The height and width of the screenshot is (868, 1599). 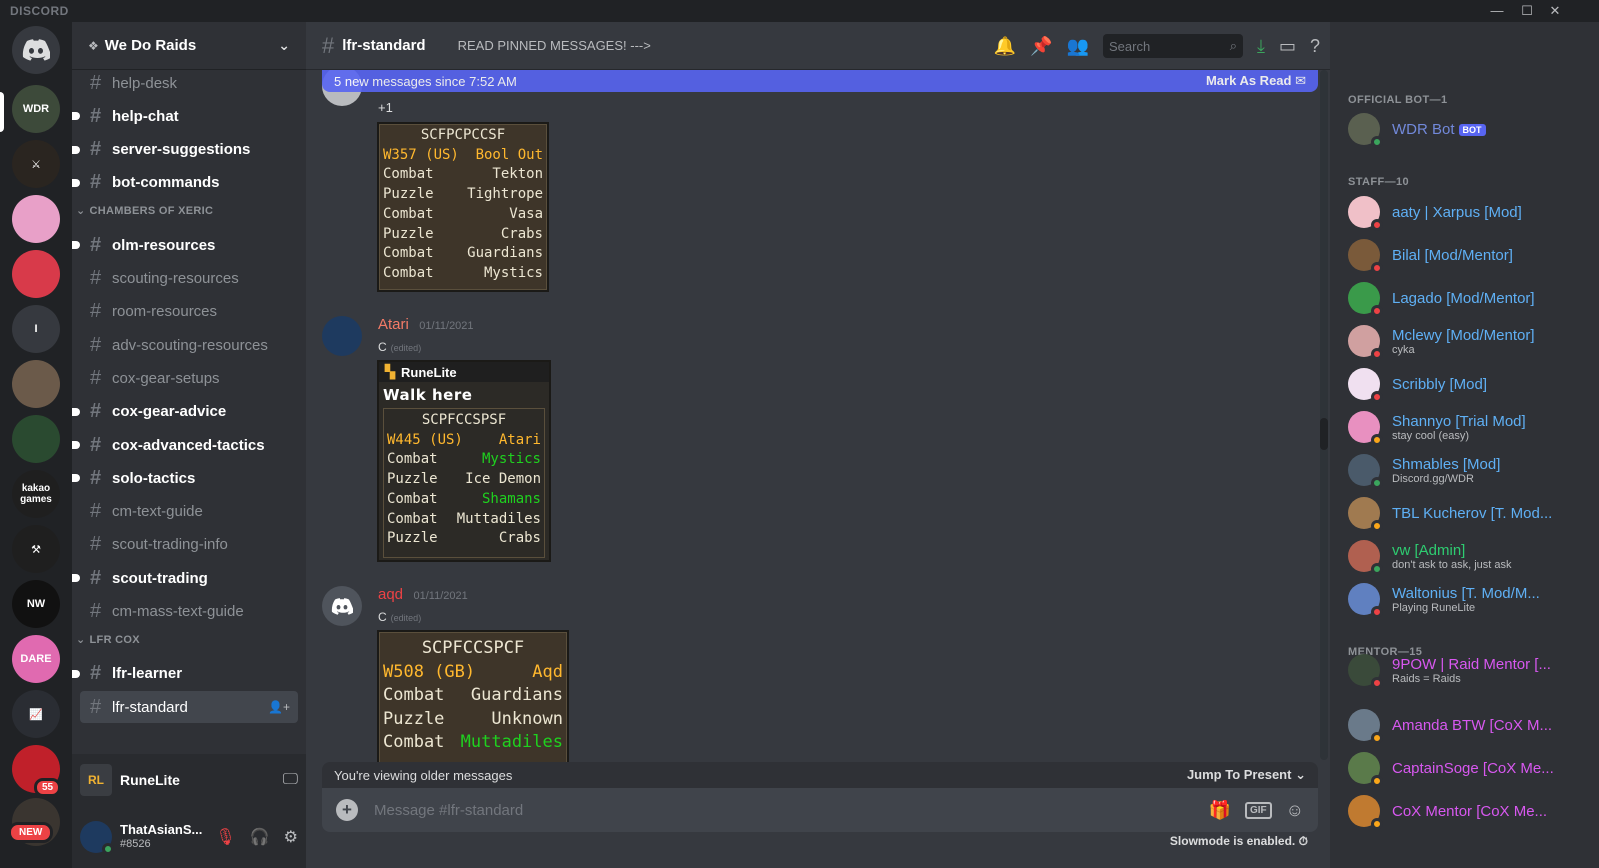 What do you see at coordinates (1078, 46) in the screenshot?
I see `members-icon: 👥` at bounding box center [1078, 46].